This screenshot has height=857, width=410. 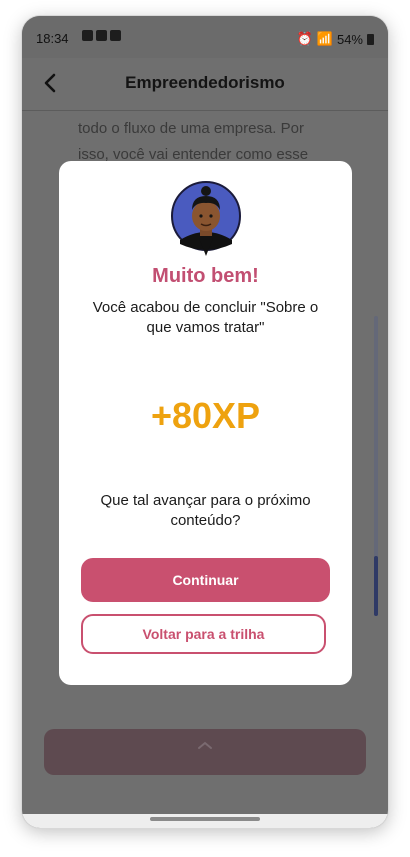 I want to click on scrollbar-thumb, so click(x=376, y=586).